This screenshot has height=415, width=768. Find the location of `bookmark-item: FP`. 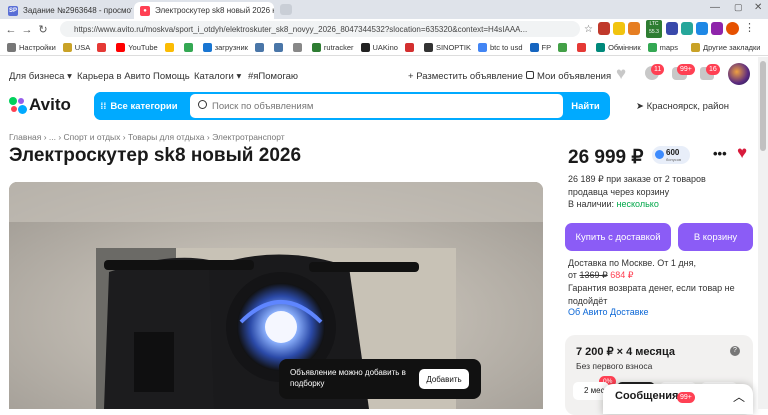

bookmark-item: FP is located at coordinates (540, 47).